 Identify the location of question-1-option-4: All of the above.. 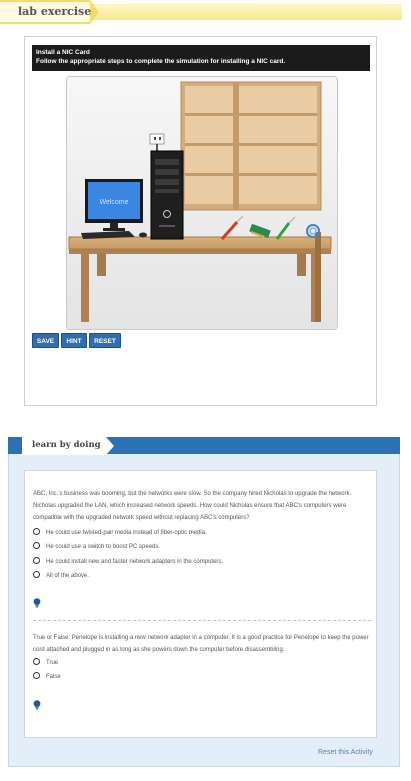
(61, 575).